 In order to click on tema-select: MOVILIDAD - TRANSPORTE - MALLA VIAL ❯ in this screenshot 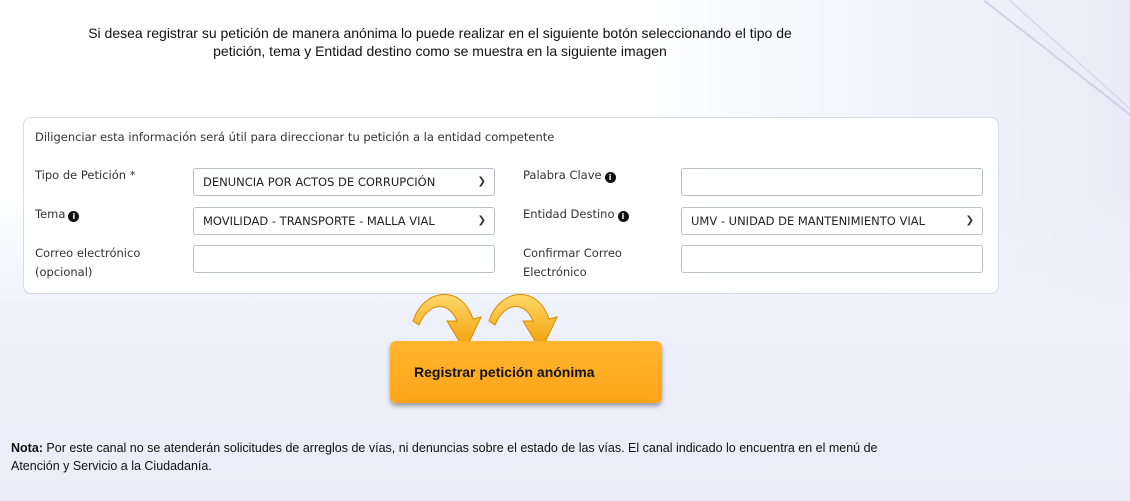, I will do `click(344, 221)`.